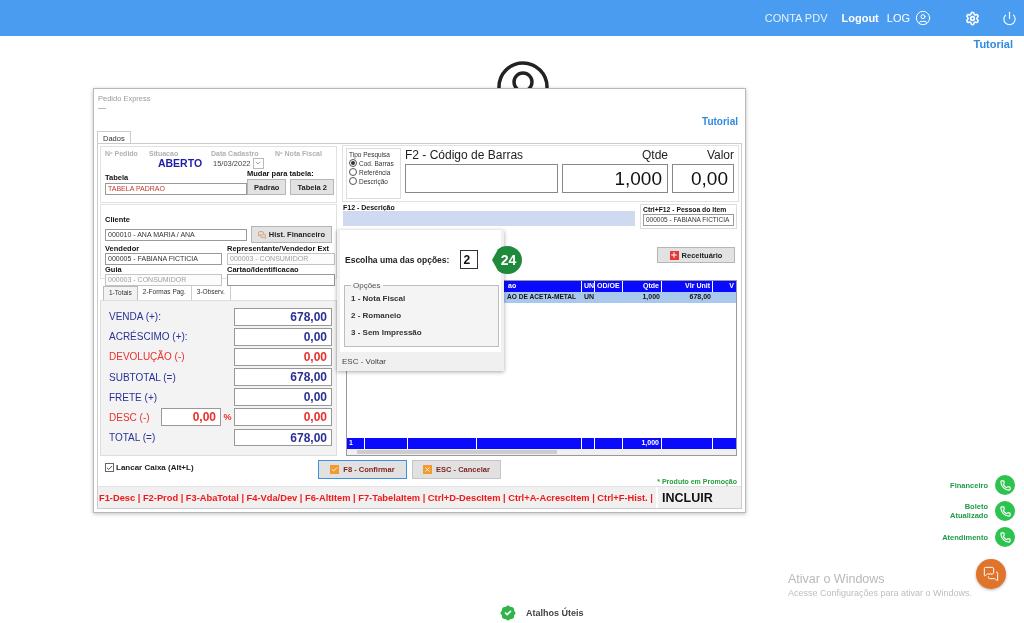  I want to click on activation-text: Acesse Configurações para ativar o Windows., so click(880, 593).